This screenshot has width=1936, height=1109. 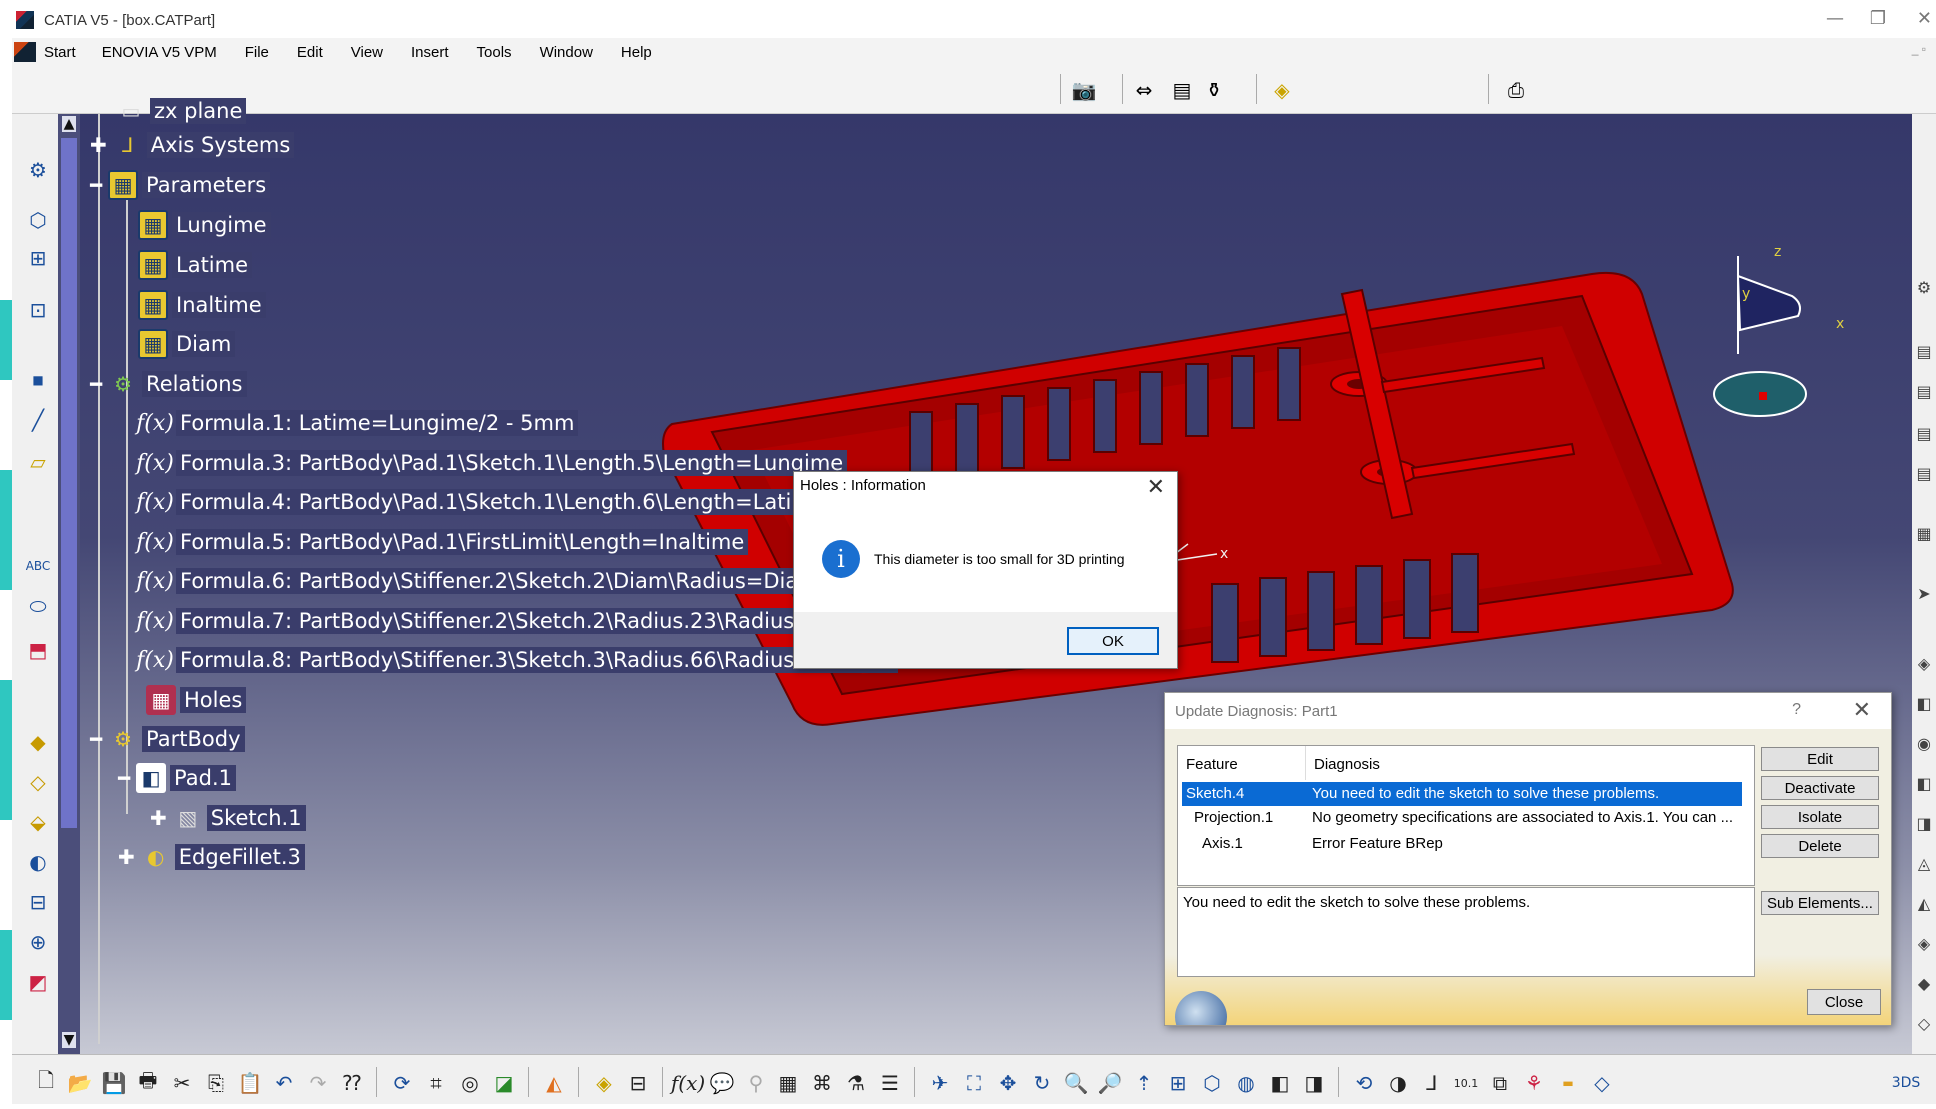 What do you see at coordinates (402, 1083) in the screenshot?
I see `update-icon: ⟳` at bounding box center [402, 1083].